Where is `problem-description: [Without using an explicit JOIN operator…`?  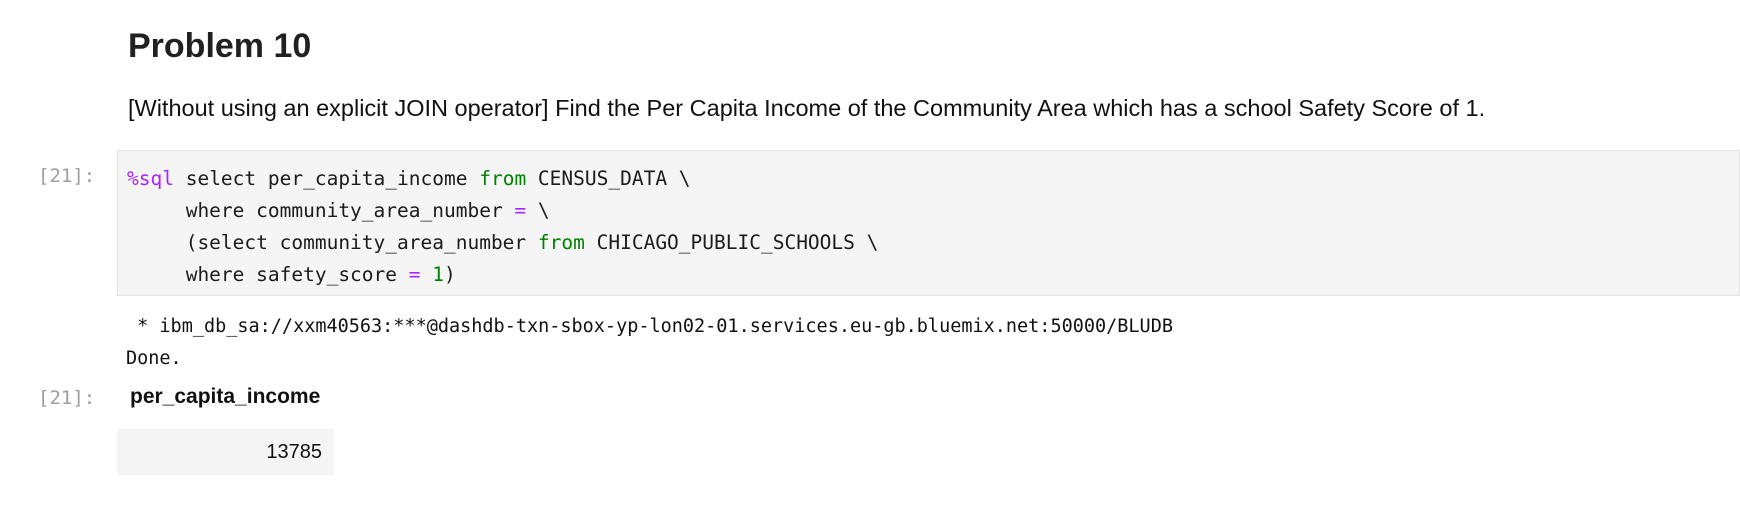
problem-description: [Without using an explicit JOIN operator… is located at coordinates (807, 108).